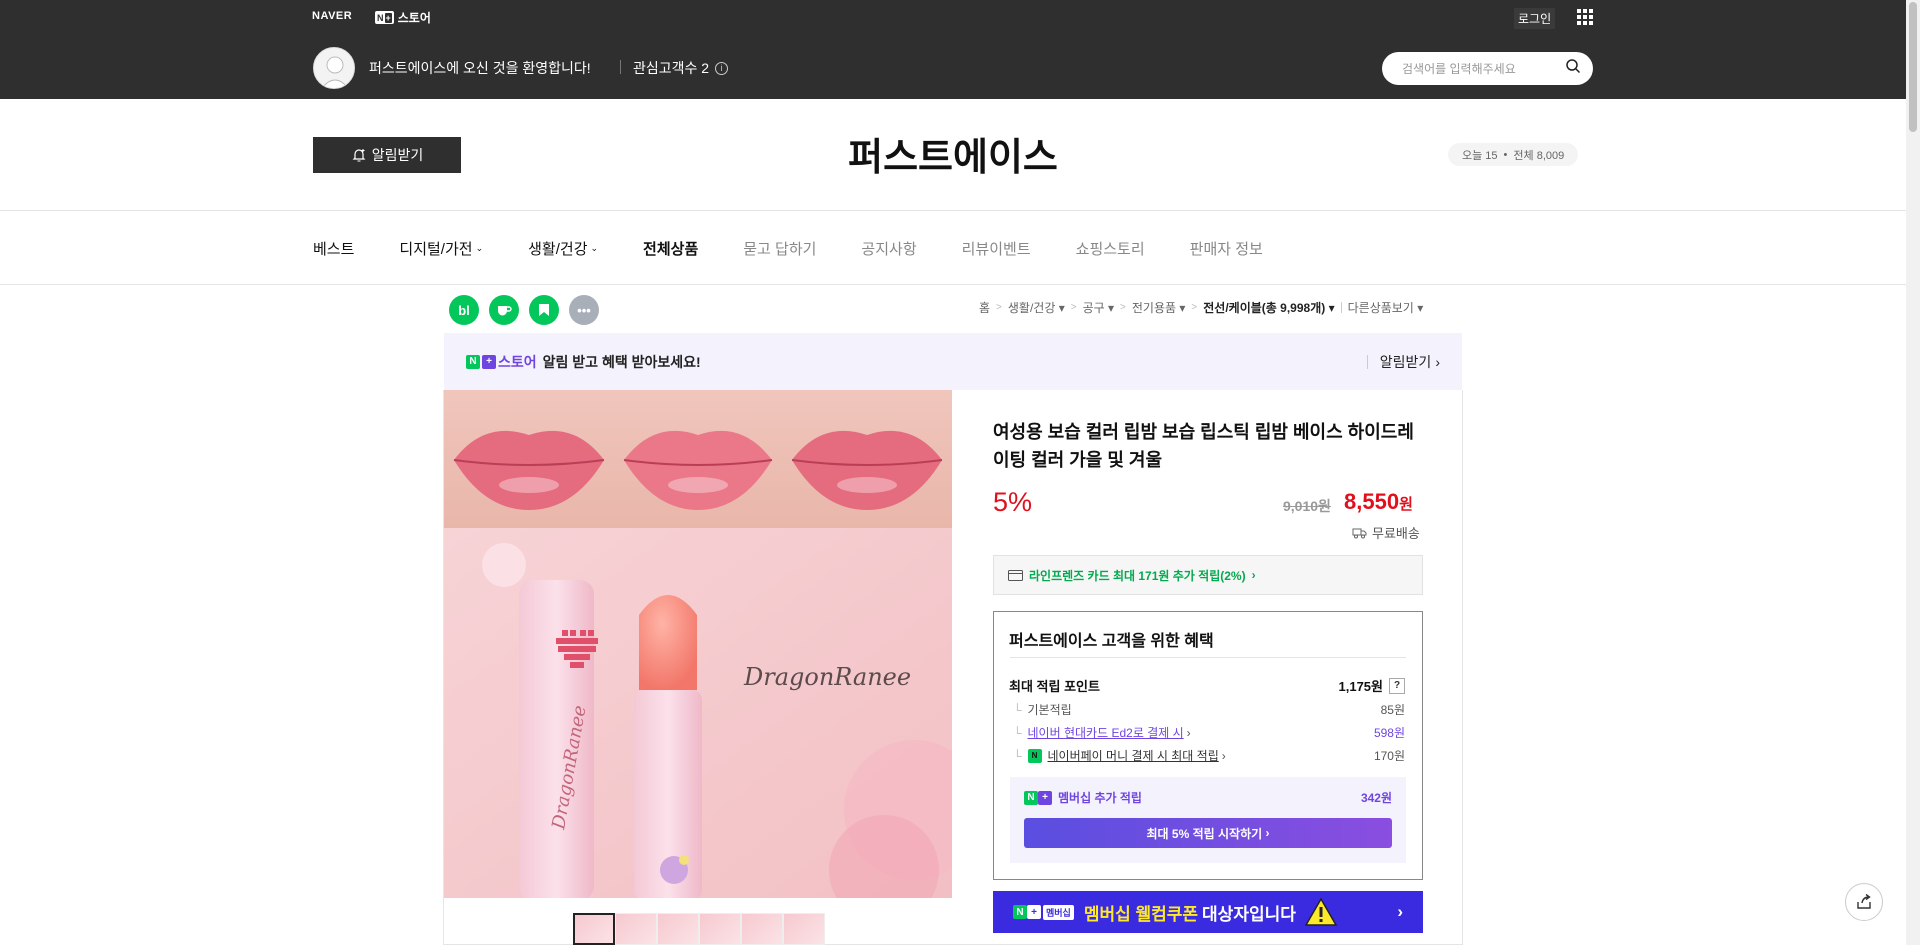 This screenshot has width=1920, height=945. I want to click on visits-today: 오늘 15, so click(1480, 155).